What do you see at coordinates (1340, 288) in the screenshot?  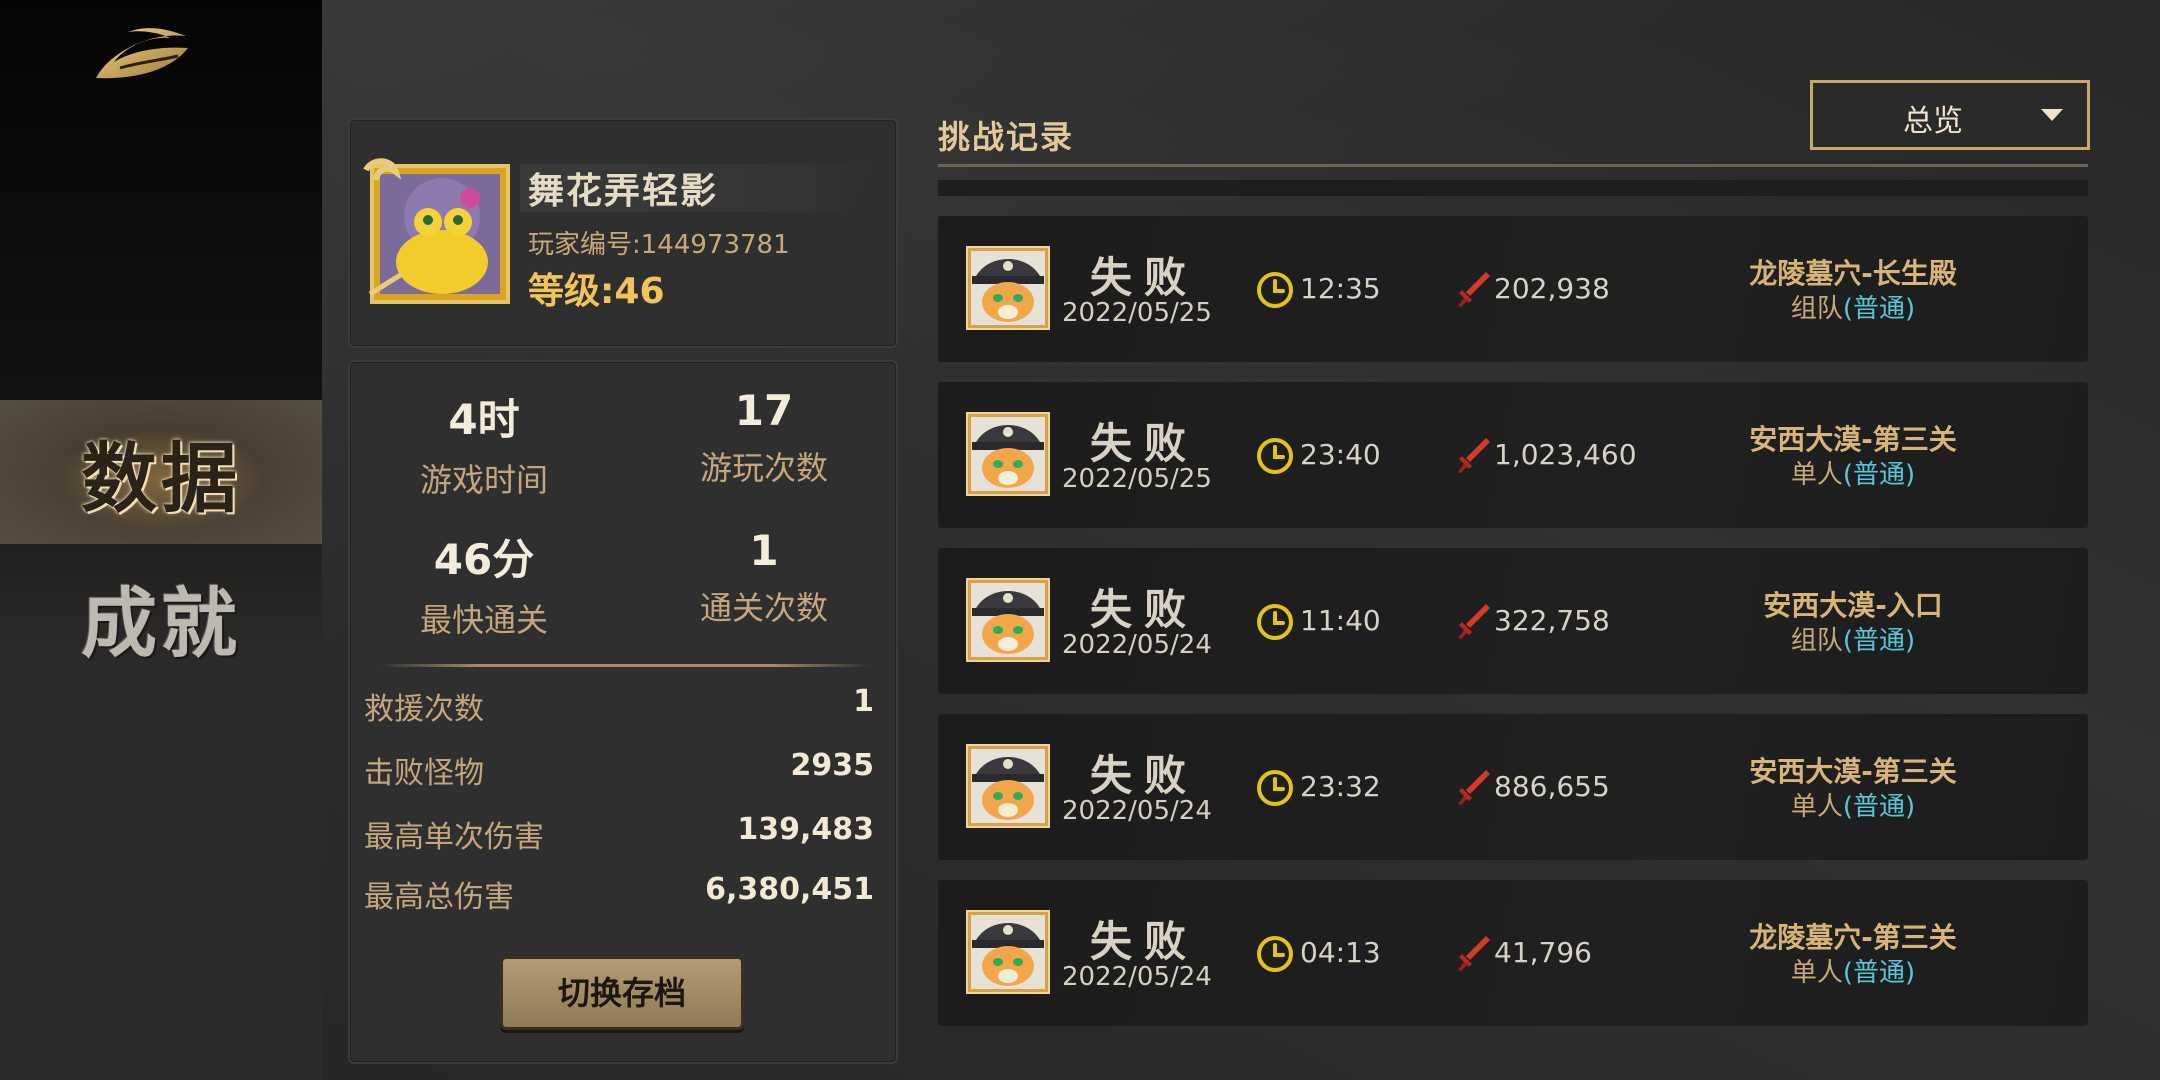 I see `record-time: 12:35` at bounding box center [1340, 288].